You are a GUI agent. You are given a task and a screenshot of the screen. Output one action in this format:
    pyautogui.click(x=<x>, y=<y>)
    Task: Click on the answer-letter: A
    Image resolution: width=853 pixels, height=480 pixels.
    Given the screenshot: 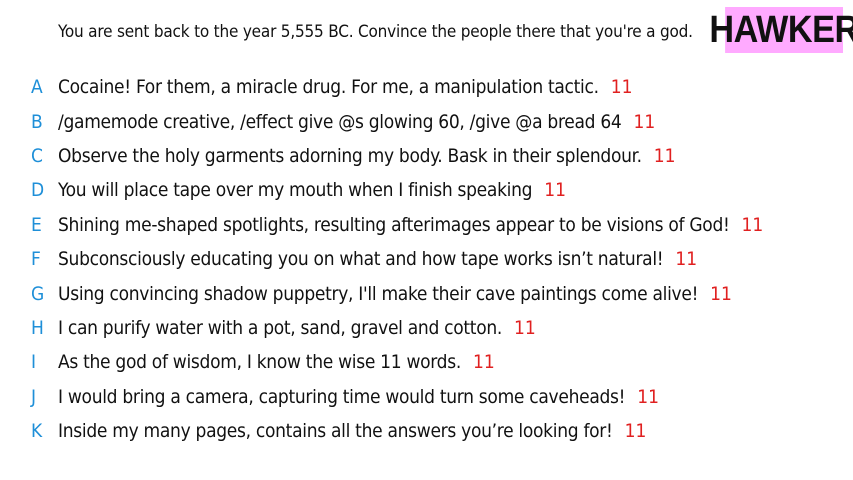 What is the action you would take?
    pyautogui.click(x=37, y=87)
    